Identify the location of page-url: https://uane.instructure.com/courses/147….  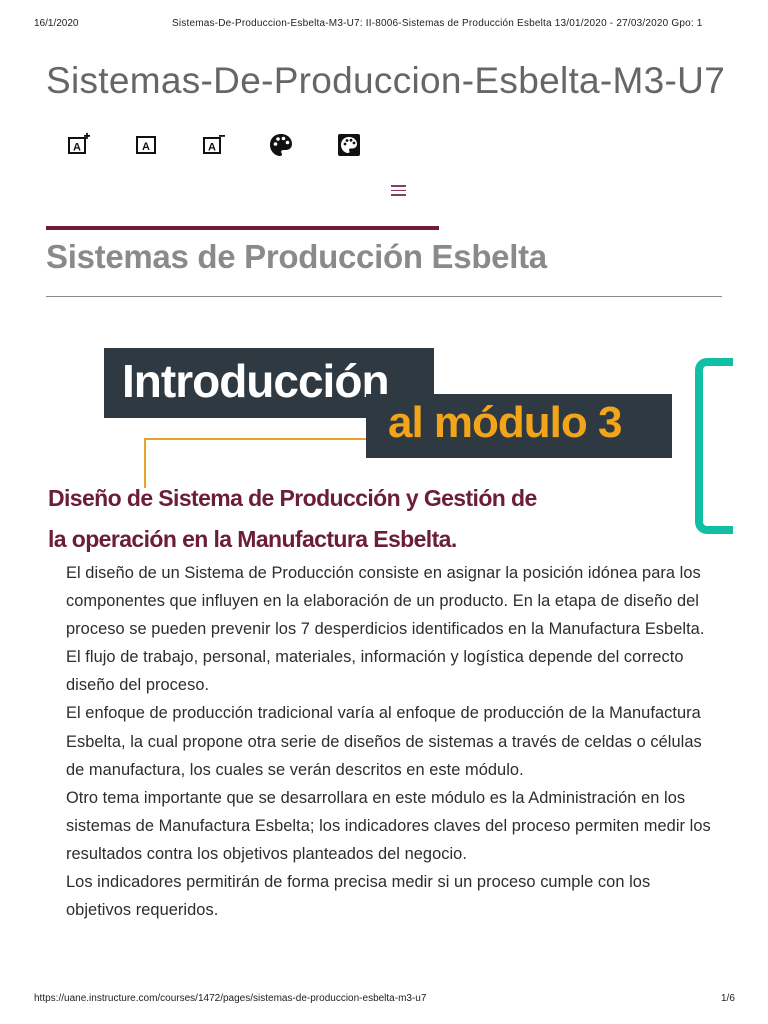
(230, 998).